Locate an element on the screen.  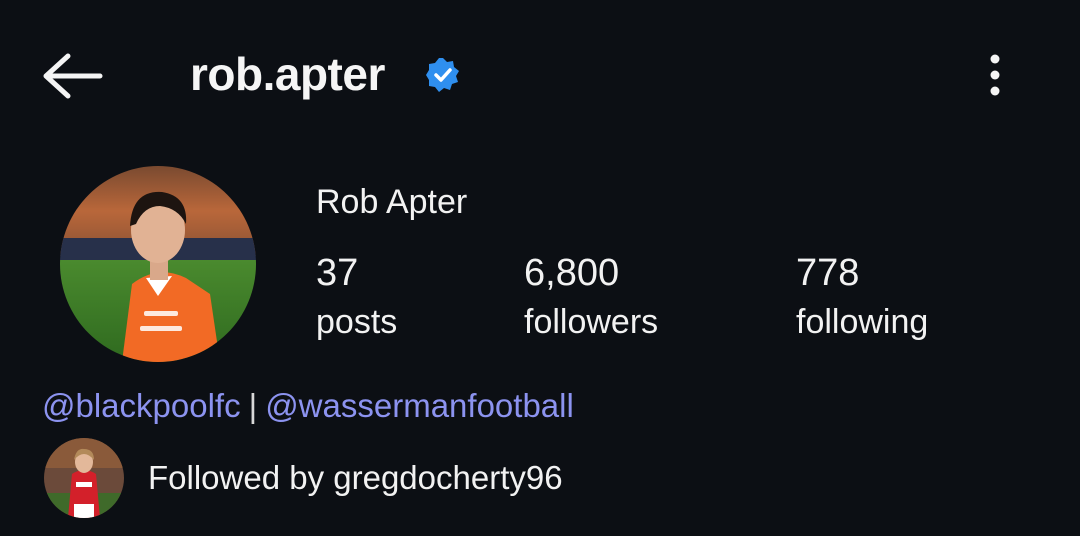
profile-photo is located at coordinates (158, 264).